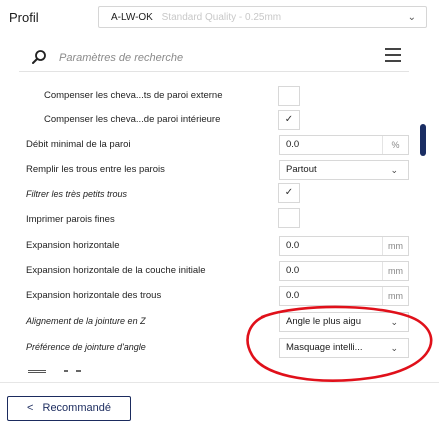 This screenshot has height=429, width=439. Describe the element at coordinates (37, 372) in the screenshot. I see `partial-row-icon` at that location.